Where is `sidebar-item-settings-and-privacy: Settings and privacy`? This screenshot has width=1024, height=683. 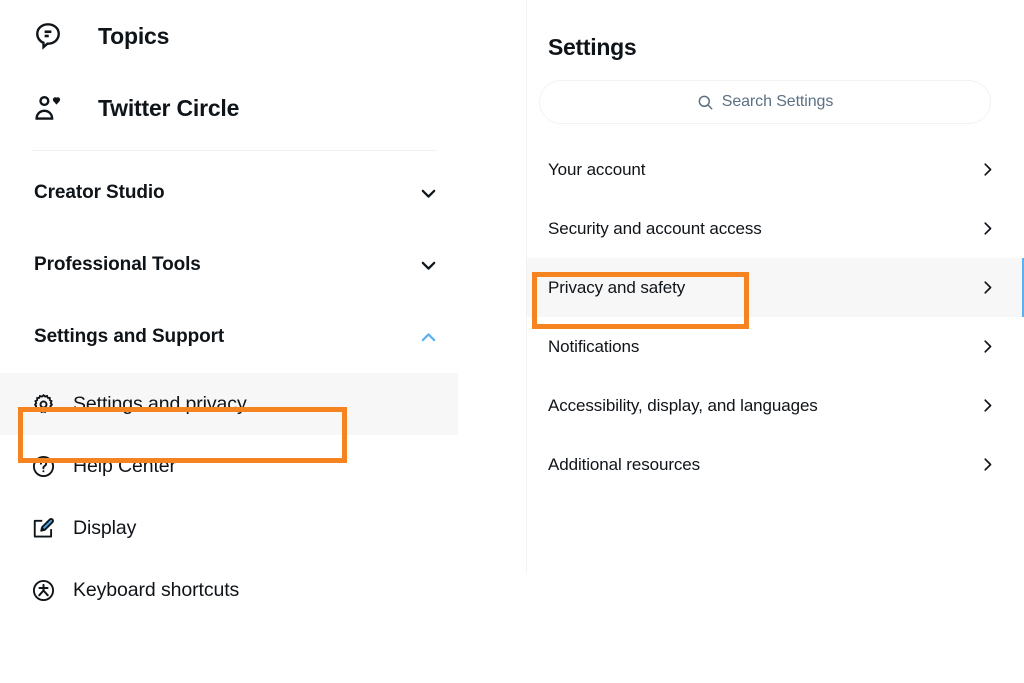 sidebar-item-settings-and-privacy: Settings and privacy is located at coordinates (229, 404).